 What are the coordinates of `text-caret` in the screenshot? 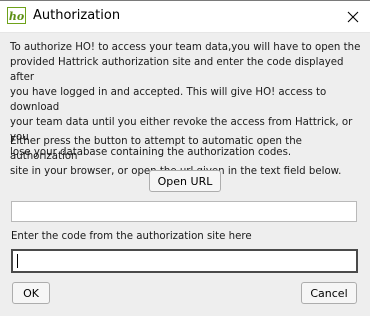 It's located at (17, 261).